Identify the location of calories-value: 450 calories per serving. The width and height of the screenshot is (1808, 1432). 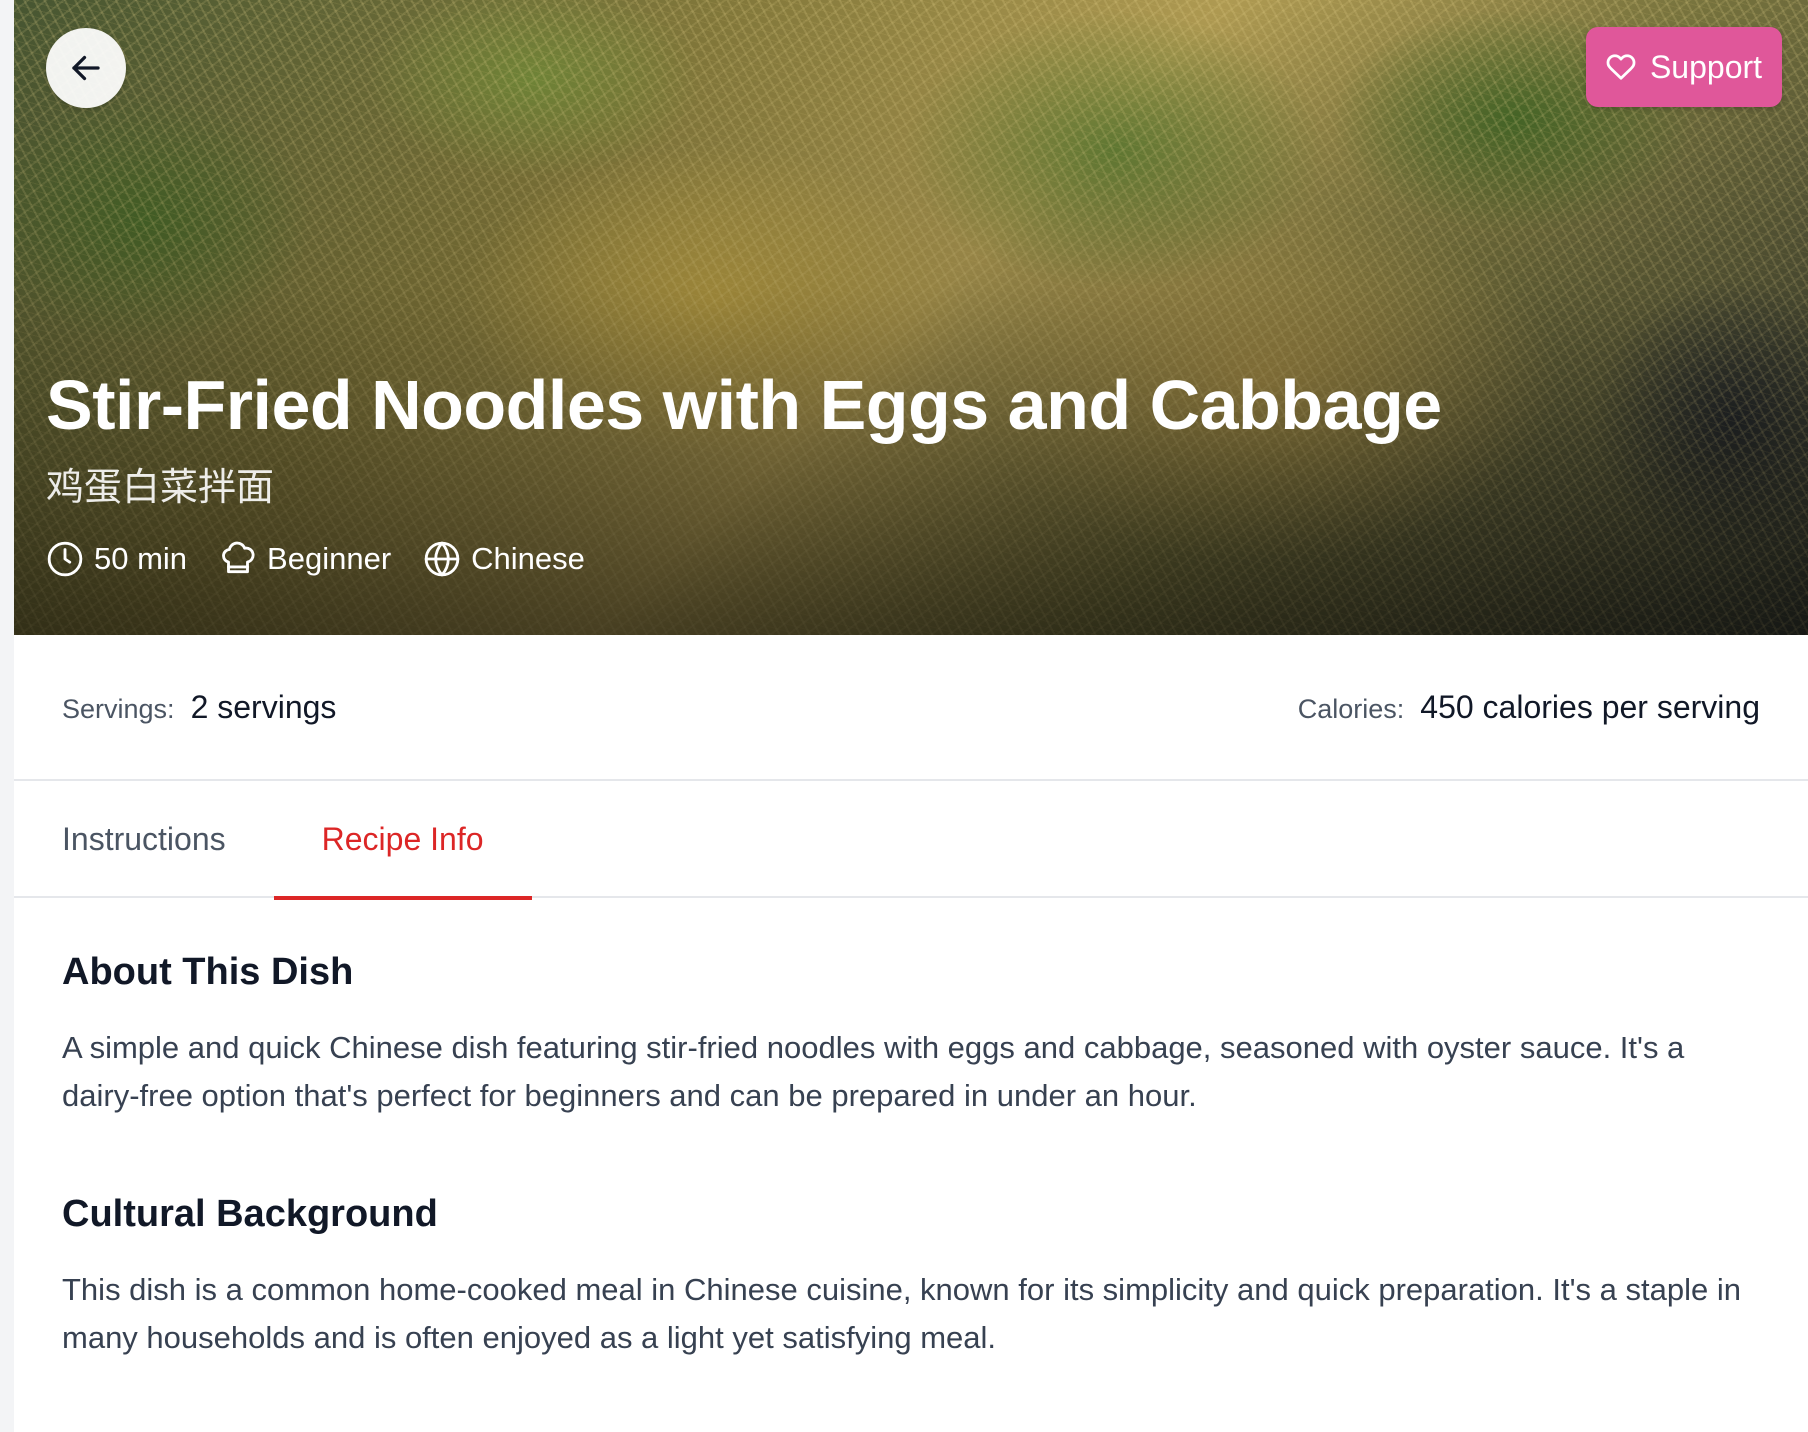
(1590, 706).